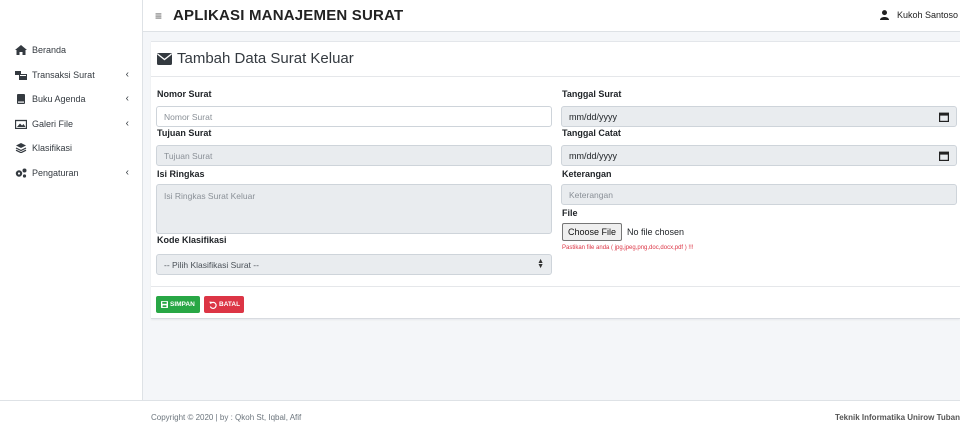 Image resolution: width=960 pixels, height=433 pixels. What do you see at coordinates (213, 305) in the screenshot?
I see `undo-icon` at bounding box center [213, 305].